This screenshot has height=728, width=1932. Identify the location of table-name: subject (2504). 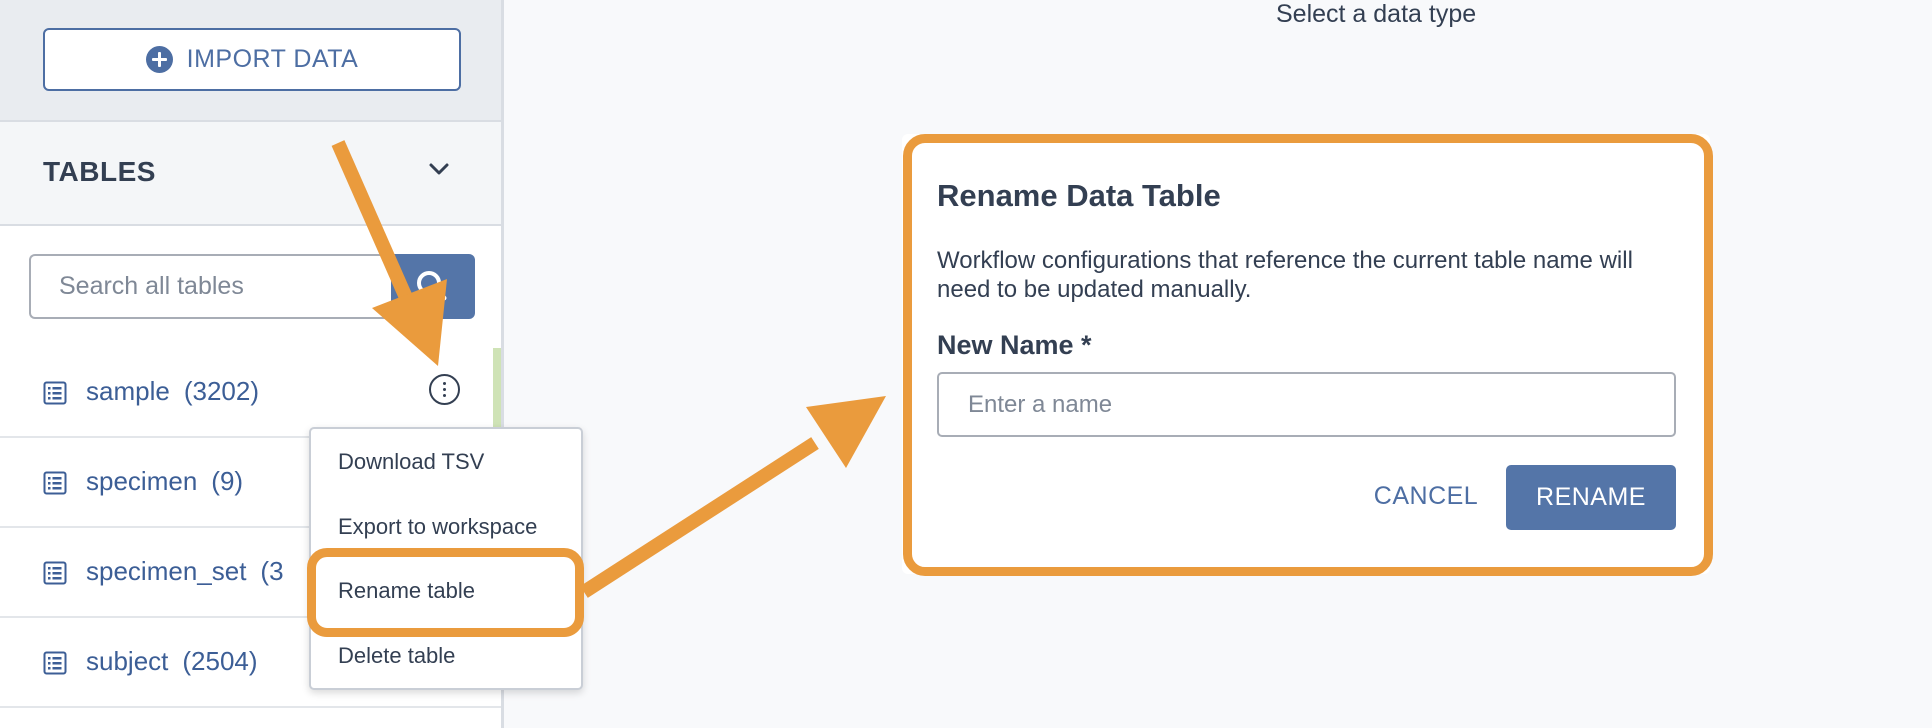
(172, 661).